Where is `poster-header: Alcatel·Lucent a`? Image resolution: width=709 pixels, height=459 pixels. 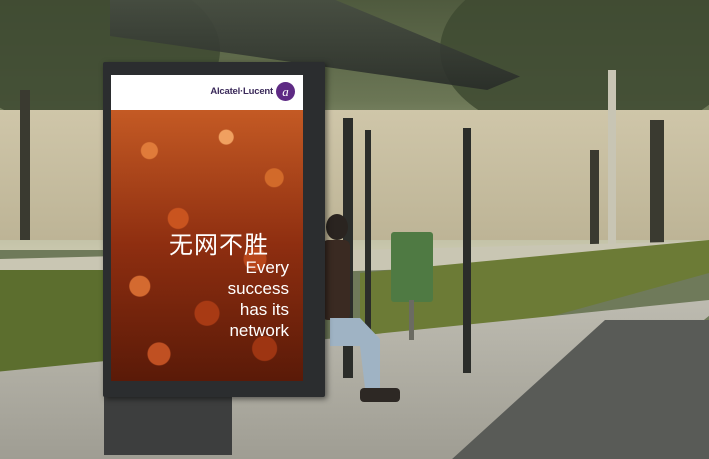 poster-header: Alcatel·Lucent a is located at coordinates (207, 92).